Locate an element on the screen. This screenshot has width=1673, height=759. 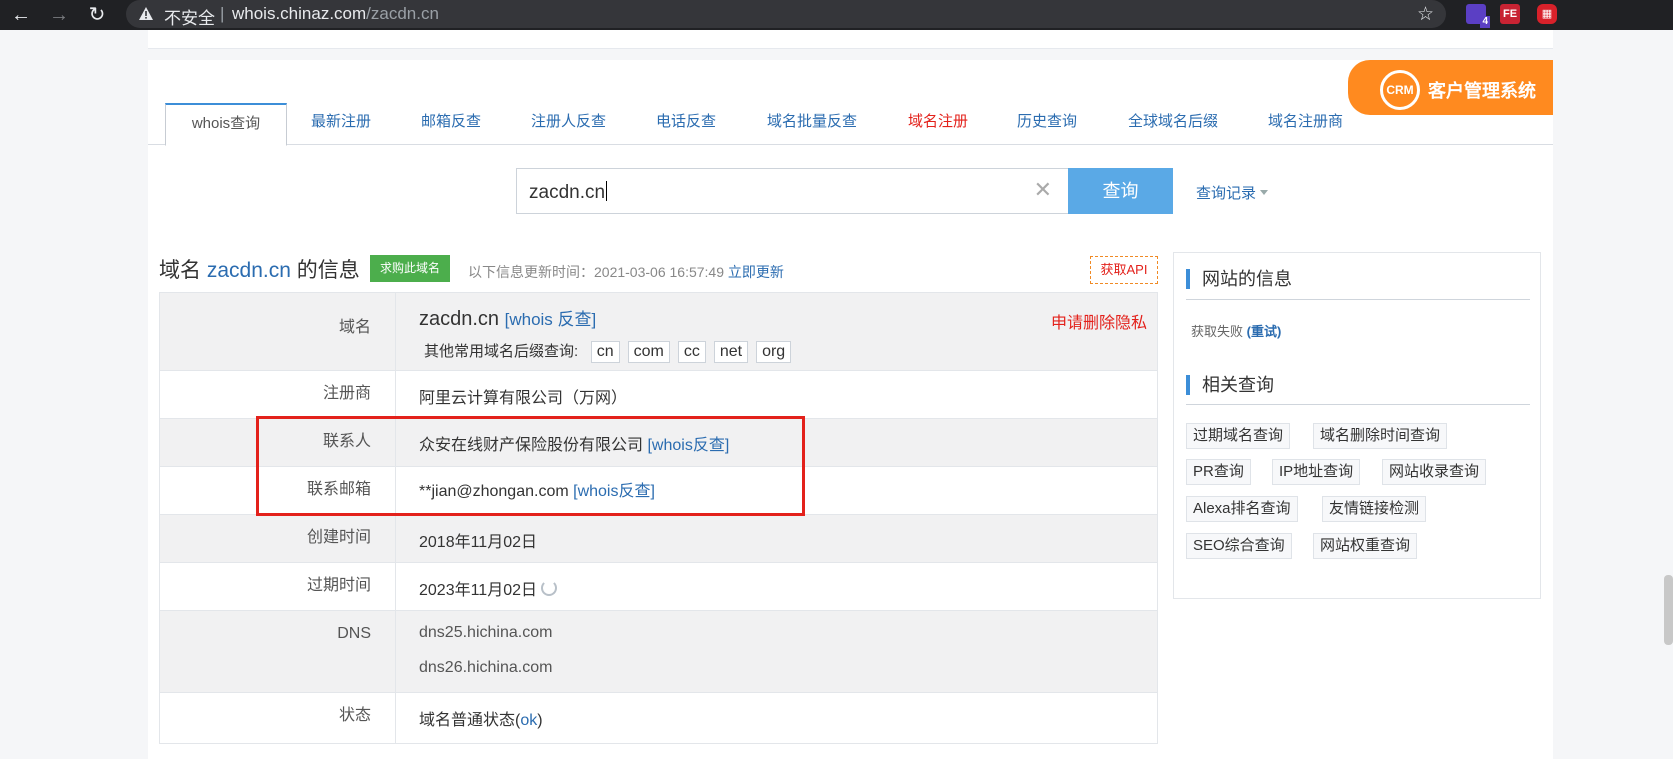
table-row-expires: 过期时间 2023年11月02日 is located at coordinates (658, 587).